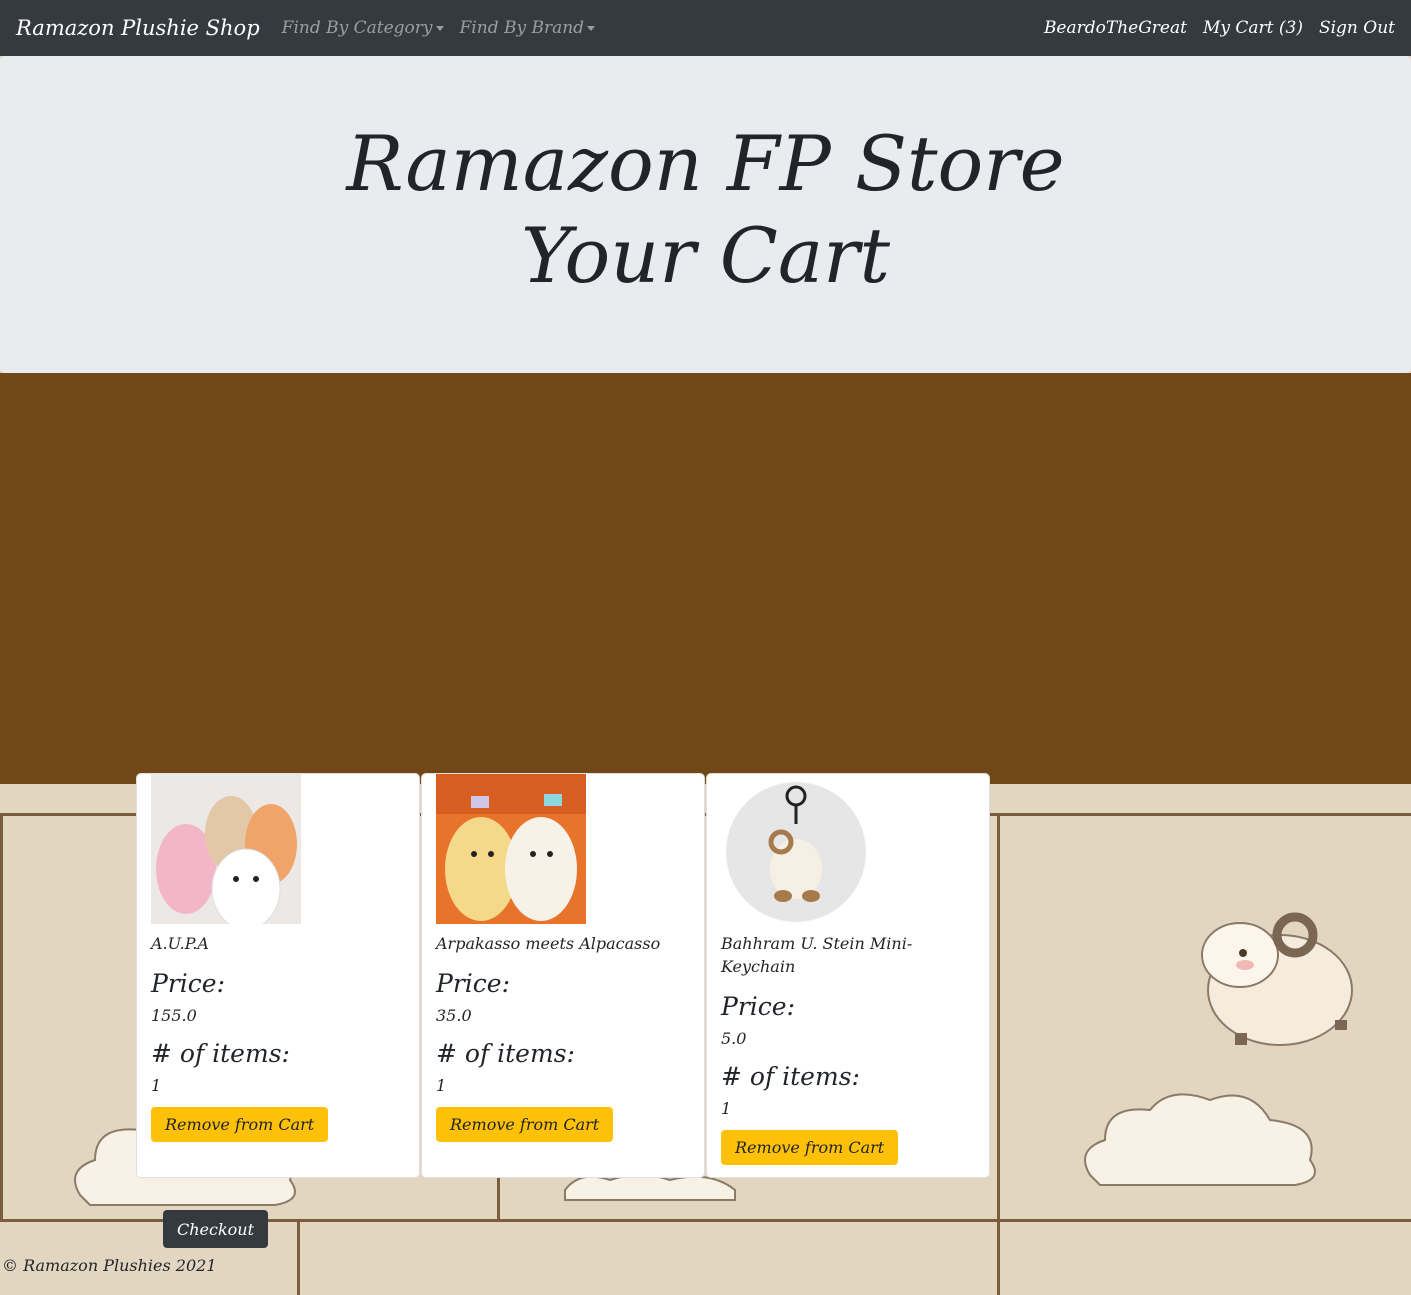 This screenshot has height=1295, width=1411. Describe the element at coordinates (226, 852) in the screenshot. I see `alpaca-group-image` at that location.